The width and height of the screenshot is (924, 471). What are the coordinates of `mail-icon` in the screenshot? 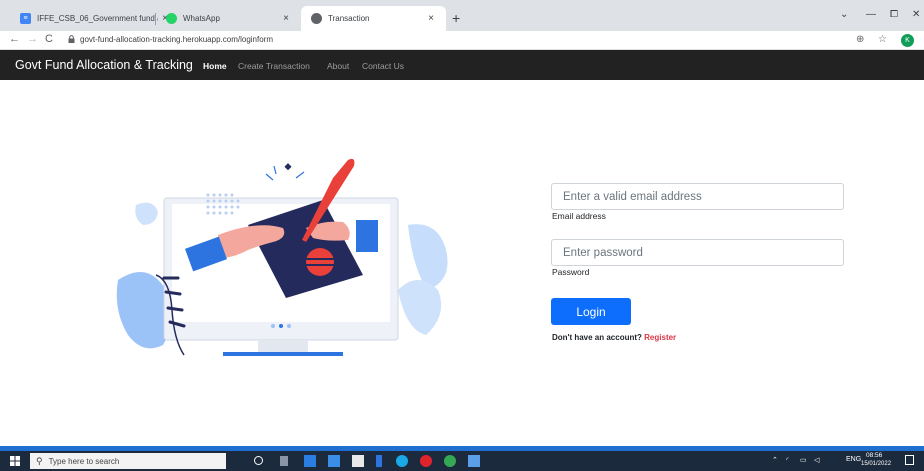 It's located at (334, 461).